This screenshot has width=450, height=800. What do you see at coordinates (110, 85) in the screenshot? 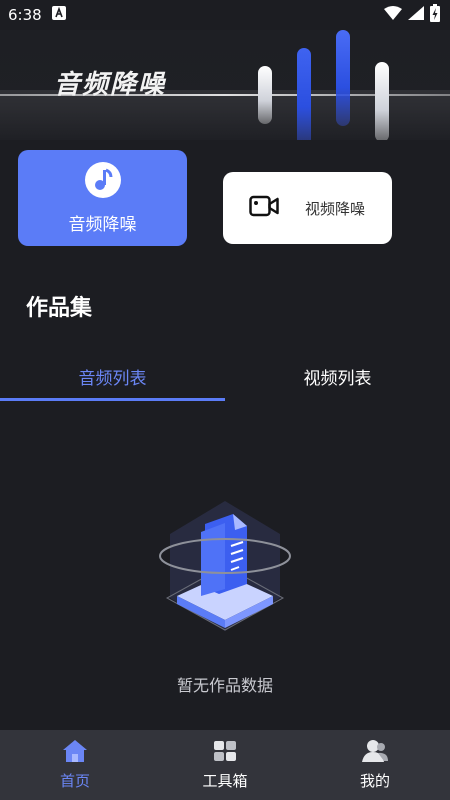
I see `header-title: 音频降噪` at bounding box center [110, 85].